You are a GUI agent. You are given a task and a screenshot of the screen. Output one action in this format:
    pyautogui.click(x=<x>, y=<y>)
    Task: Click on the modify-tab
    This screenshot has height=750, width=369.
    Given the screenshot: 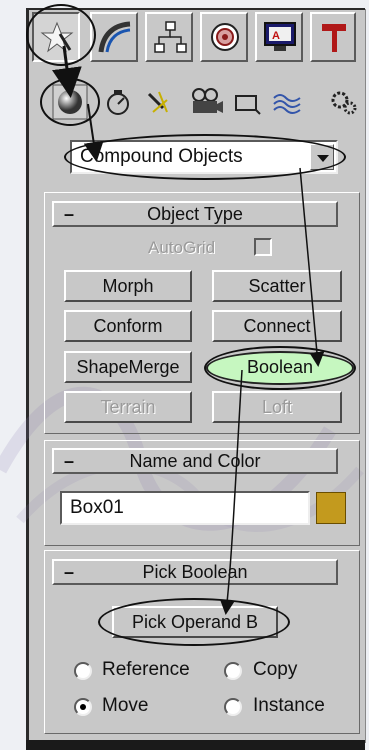 What is the action you would take?
    pyautogui.click(x=114, y=37)
    